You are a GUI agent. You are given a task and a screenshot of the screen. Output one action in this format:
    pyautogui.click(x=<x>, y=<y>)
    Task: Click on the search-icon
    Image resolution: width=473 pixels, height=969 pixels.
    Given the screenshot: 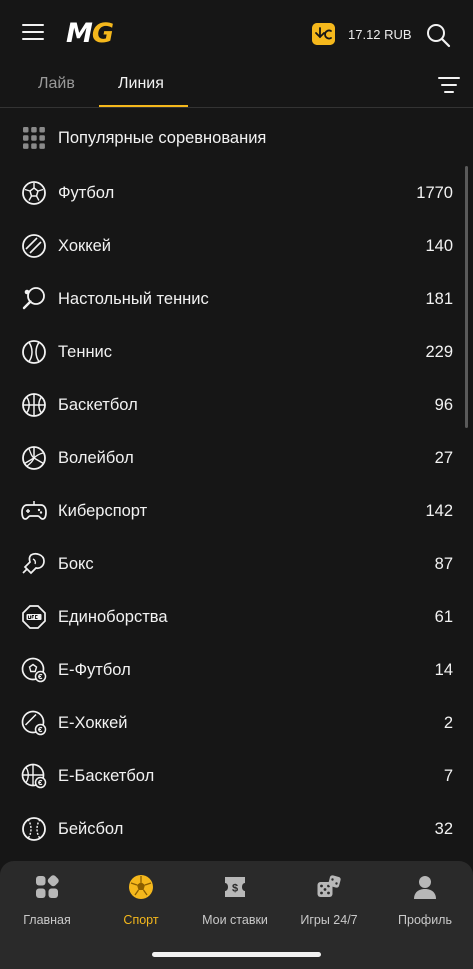 What is the action you would take?
    pyautogui.click(x=438, y=35)
    